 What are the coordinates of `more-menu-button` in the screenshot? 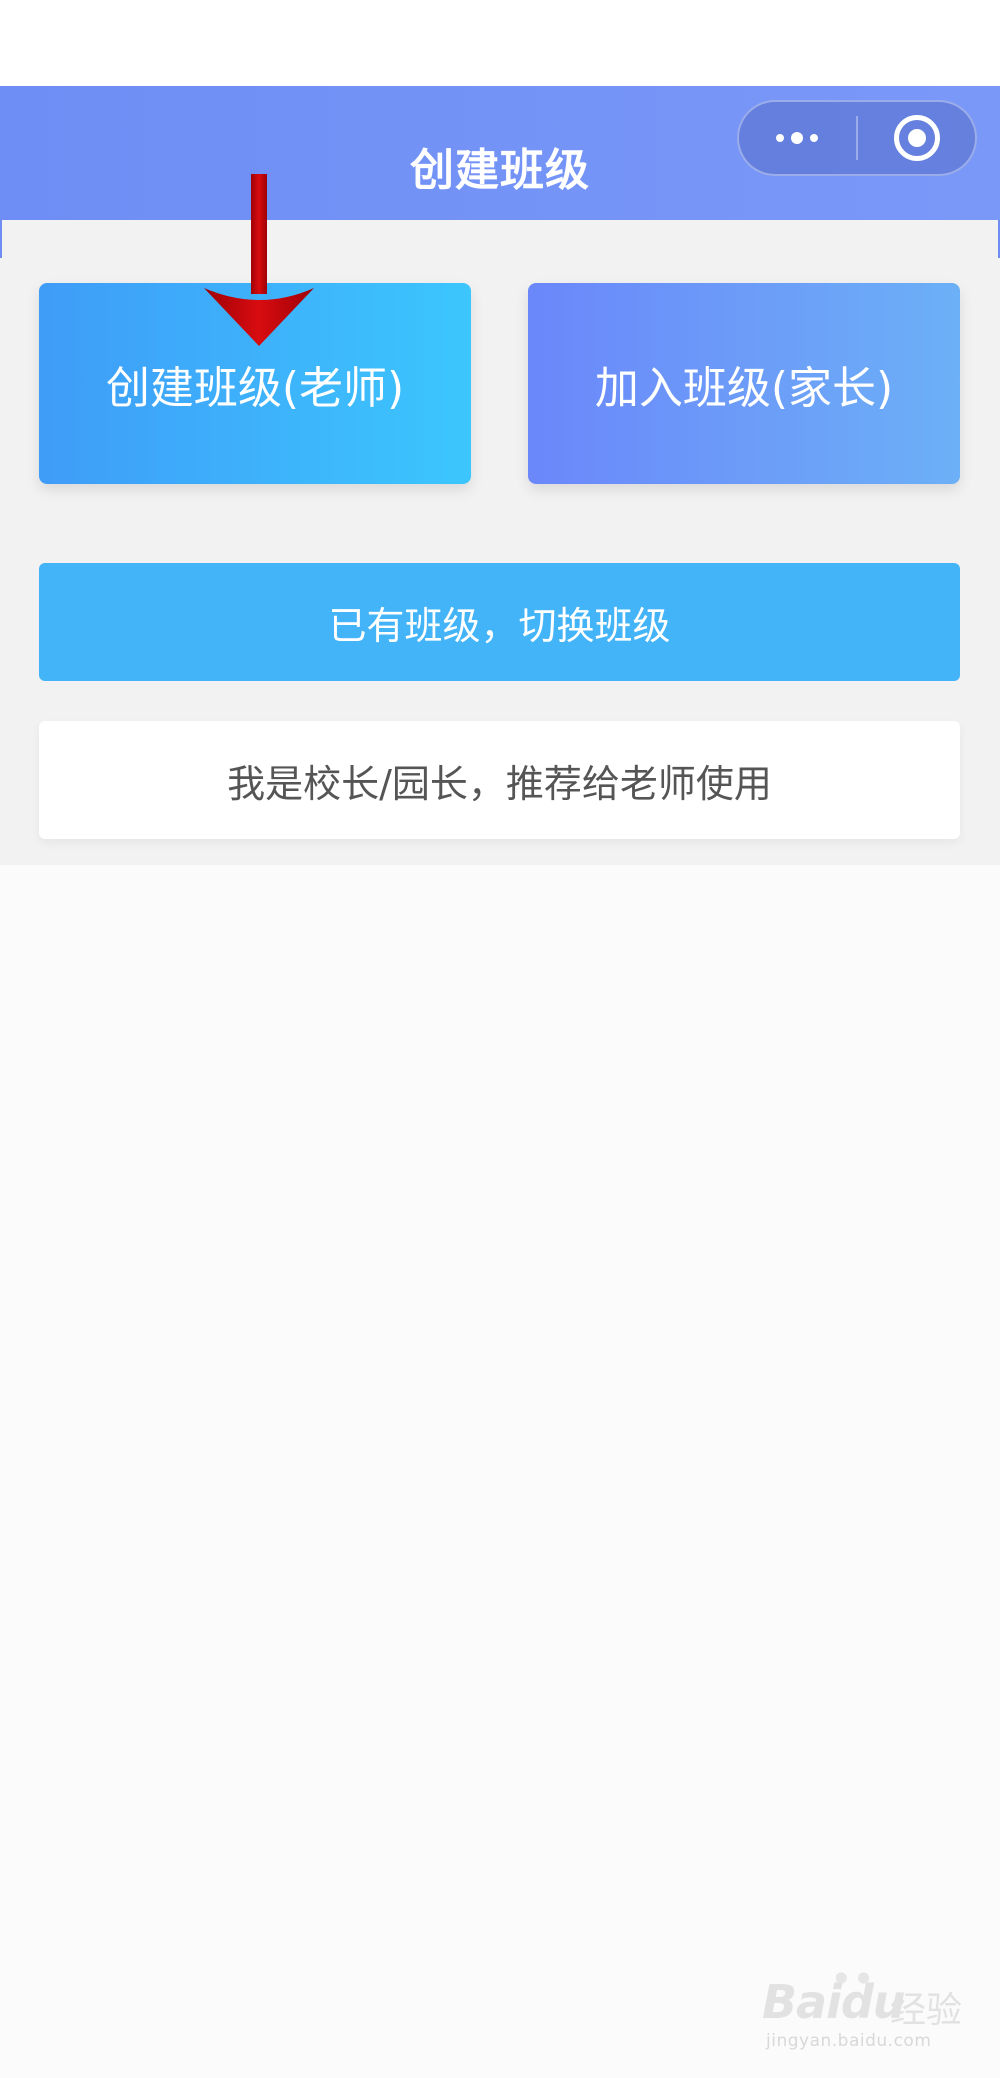 It's located at (797, 138).